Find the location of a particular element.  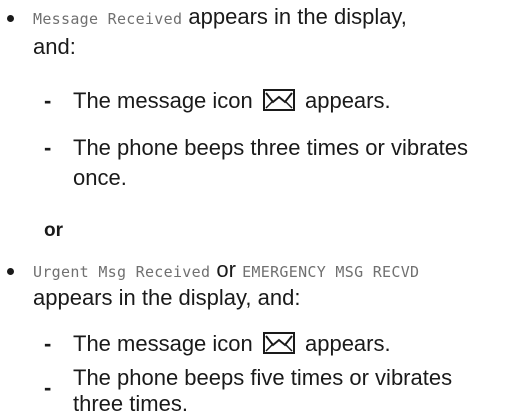

lcd-text: Urgent Msg Received is located at coordinates (122, 272).